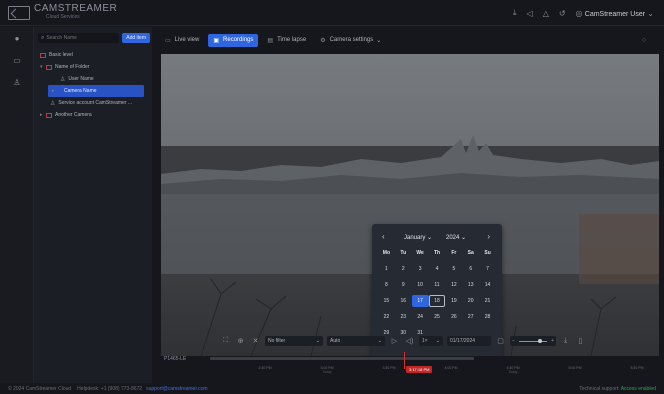  What do you see at coordinates (575, 368) in the screenshot?
I see `timeline-tick: 5:00 PM` at bounding box center [575, 368].